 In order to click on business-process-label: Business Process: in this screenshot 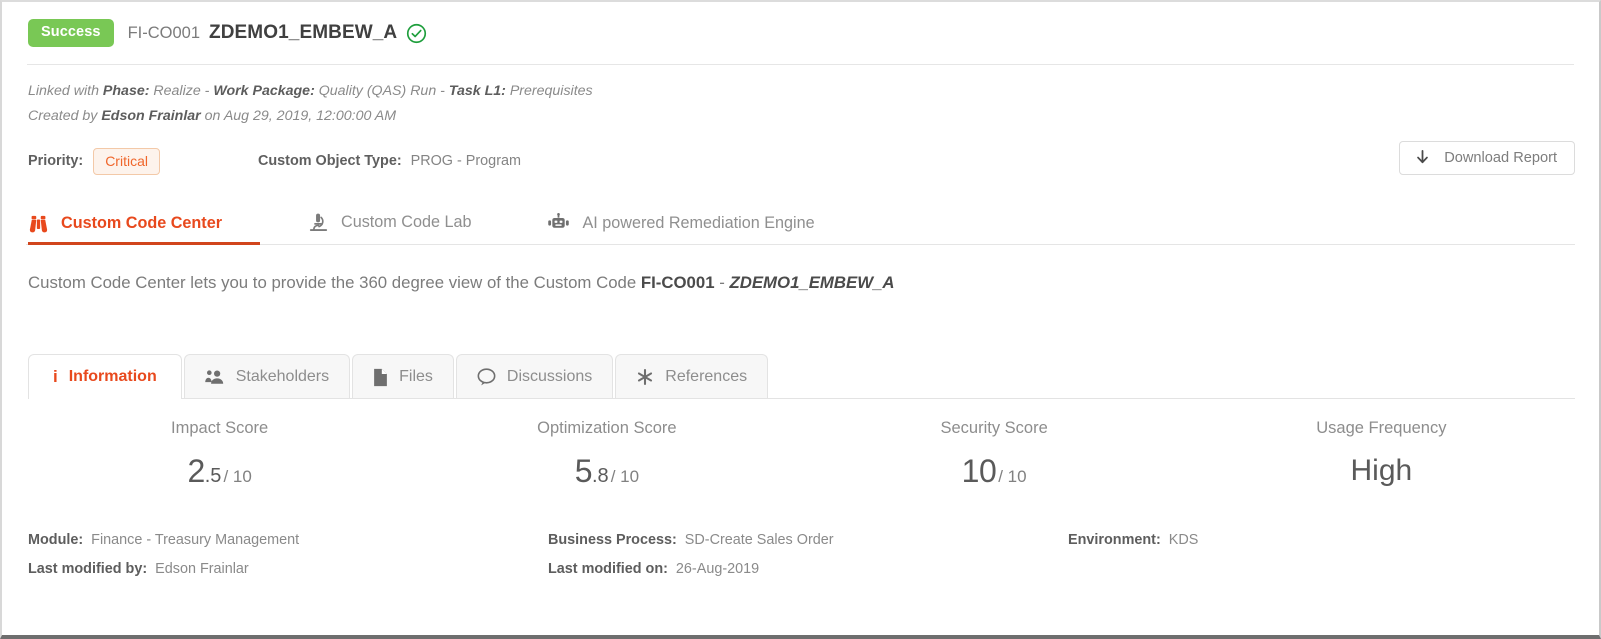, I will do `click(612, 540)`.